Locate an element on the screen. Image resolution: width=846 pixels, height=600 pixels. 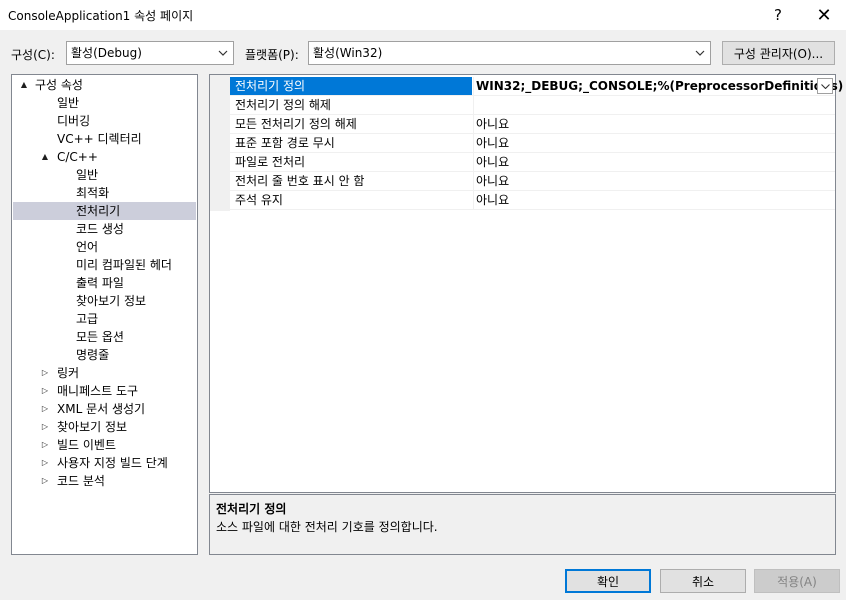
prop-row-keep-comments: 주석 유지 아니요 is located at coordinates (532, 200).